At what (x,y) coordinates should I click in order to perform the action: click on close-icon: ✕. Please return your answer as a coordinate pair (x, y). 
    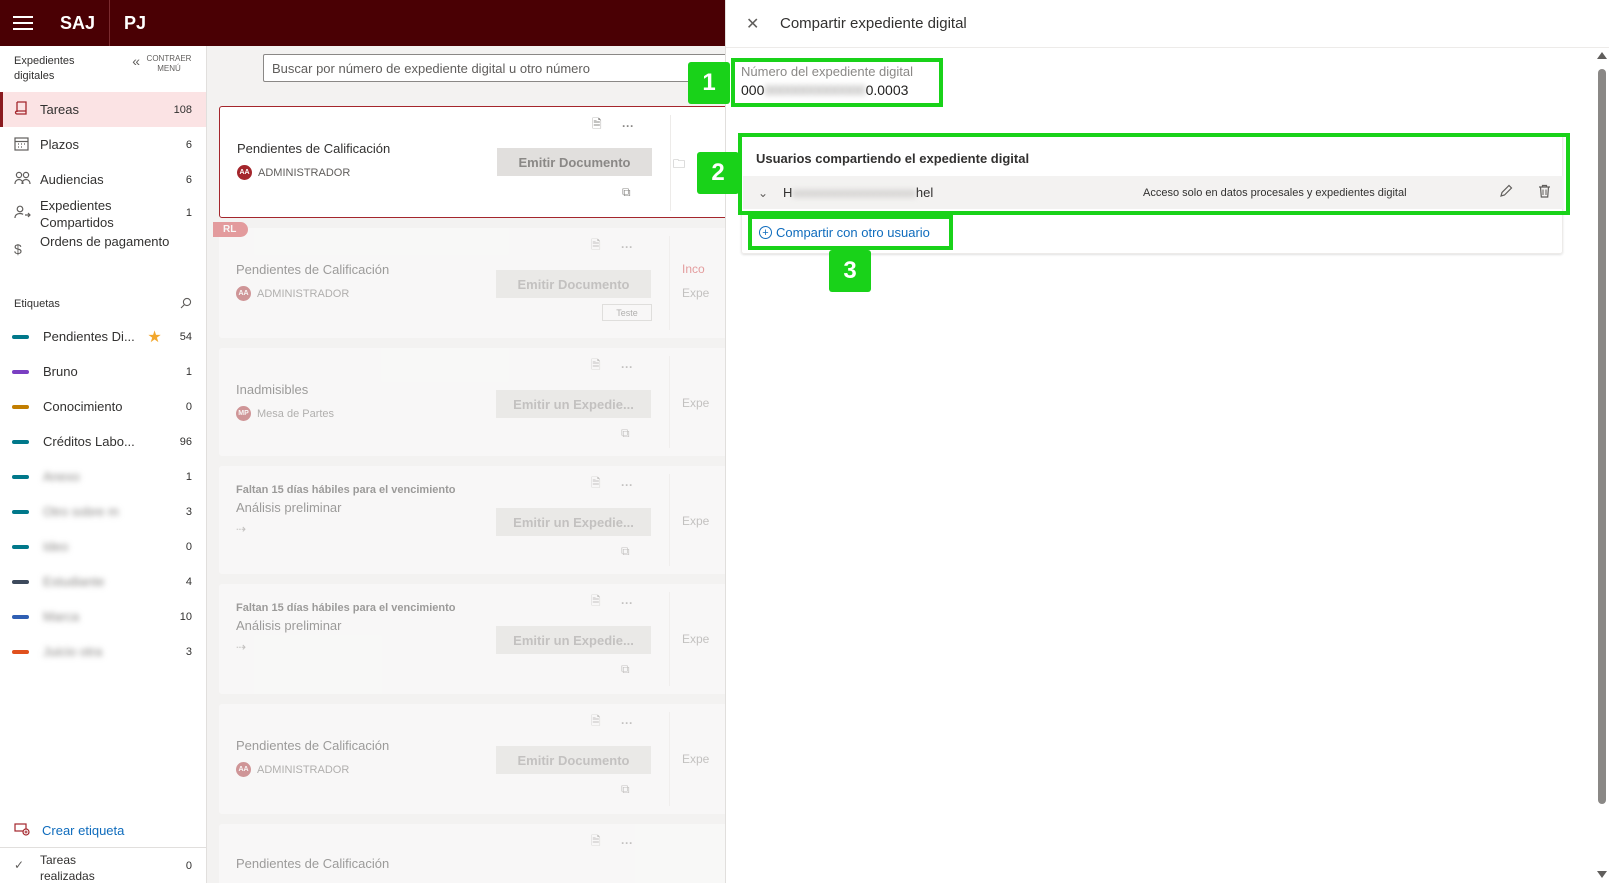
    Looking at the image, I should click on (755, 24).